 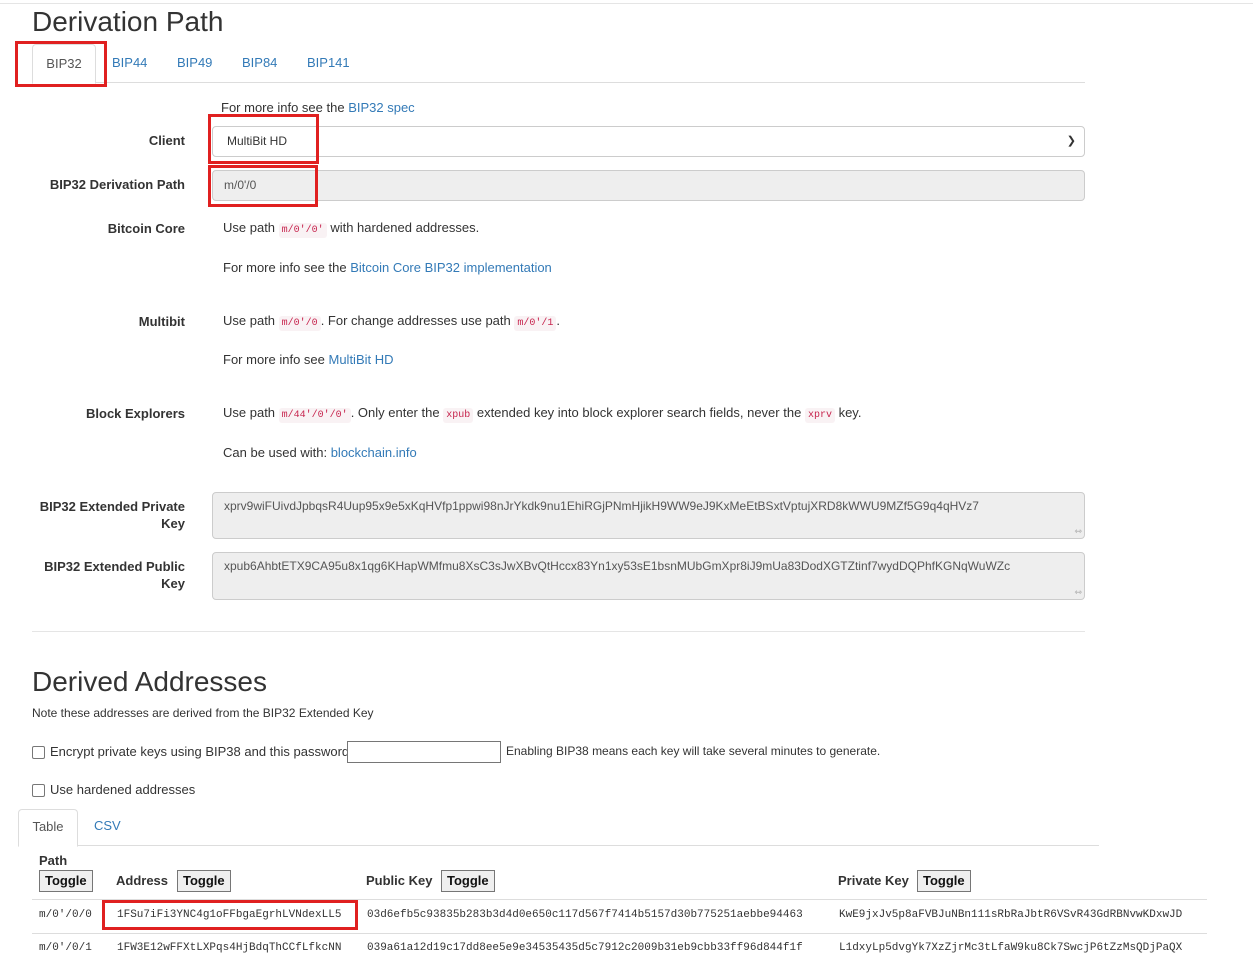 I want to click on derivation-path-label: BIP32 Derivation Path, so click(x=117, y=184).